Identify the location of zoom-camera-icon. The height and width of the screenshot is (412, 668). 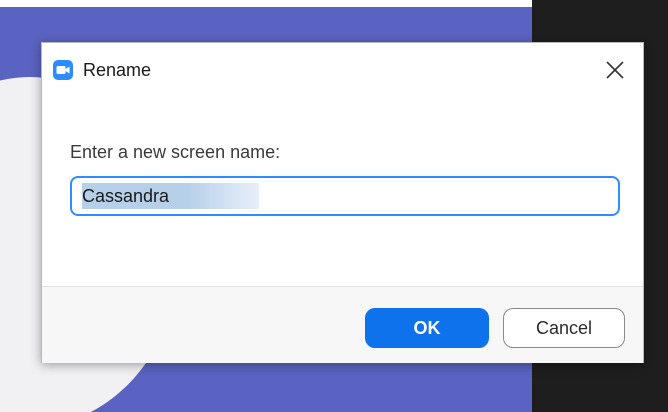
(63, 70).